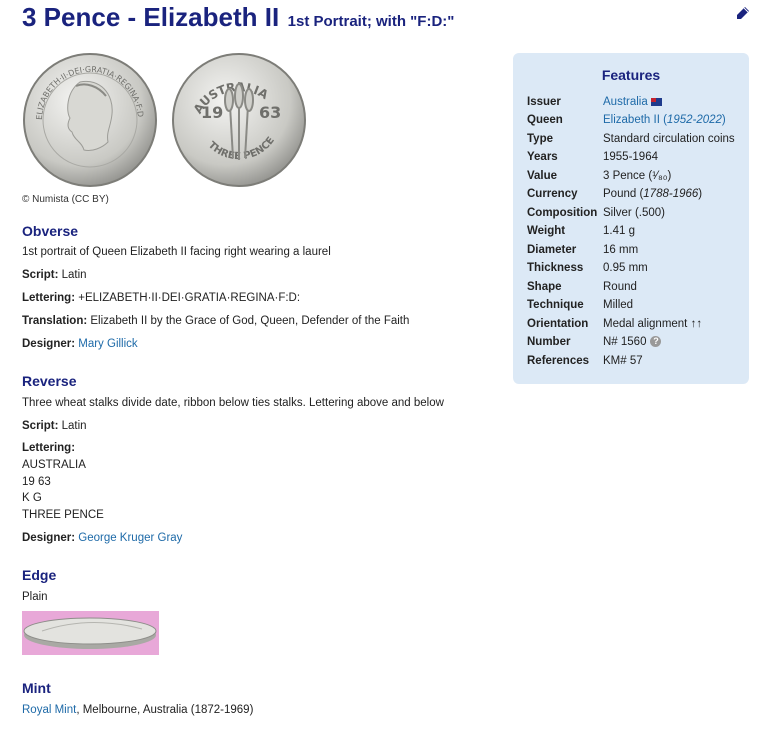 The image size is (768, 731). I want to click on feature-key: Issuer, so click(544, 102).